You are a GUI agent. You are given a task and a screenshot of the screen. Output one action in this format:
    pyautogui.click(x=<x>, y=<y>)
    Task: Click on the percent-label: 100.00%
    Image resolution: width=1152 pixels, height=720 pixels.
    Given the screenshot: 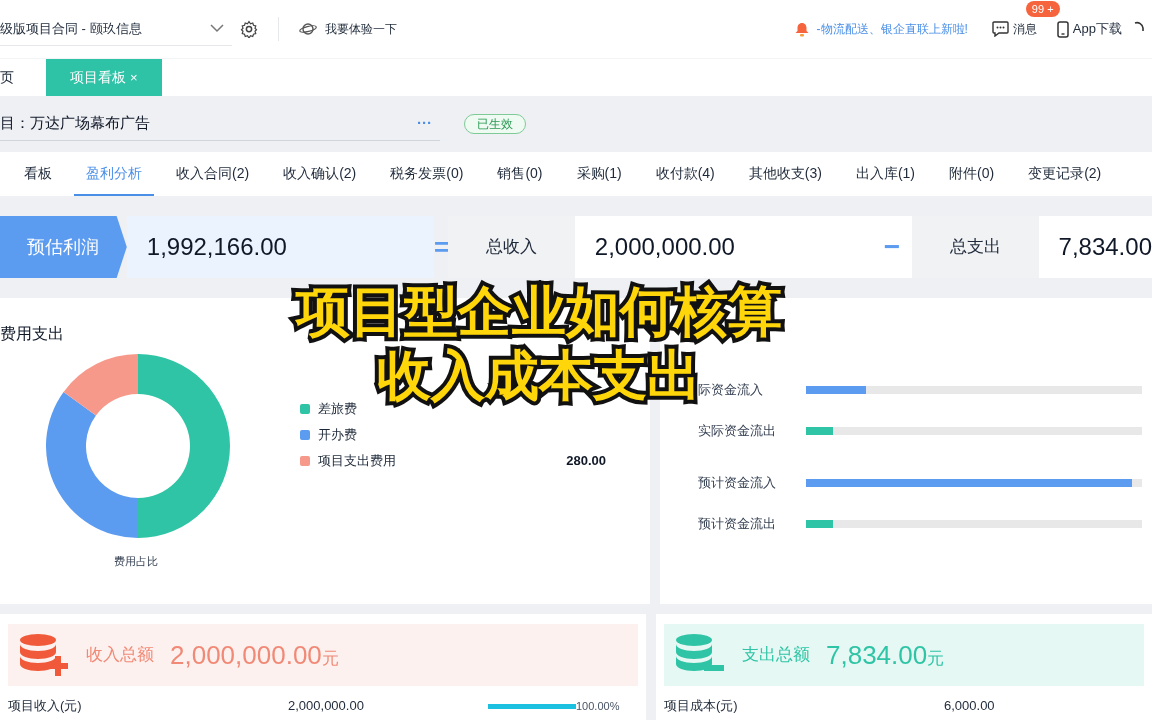 What is the action you would take?
    pyautogui.click(x=598, y=706)
    